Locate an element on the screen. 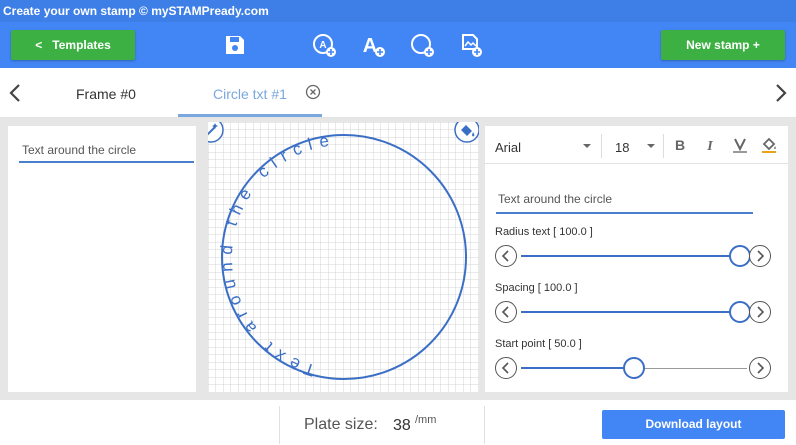 Image resolution: width=796 pixels, height=445 pixels. start-point-label: Start point [ 50.0 ] is located at coordinates (538, 344).